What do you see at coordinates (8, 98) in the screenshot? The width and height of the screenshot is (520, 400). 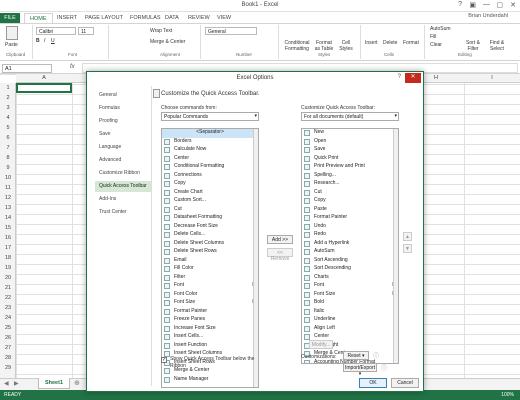 I see `row-header: 2` at bounding box center [8, 98].